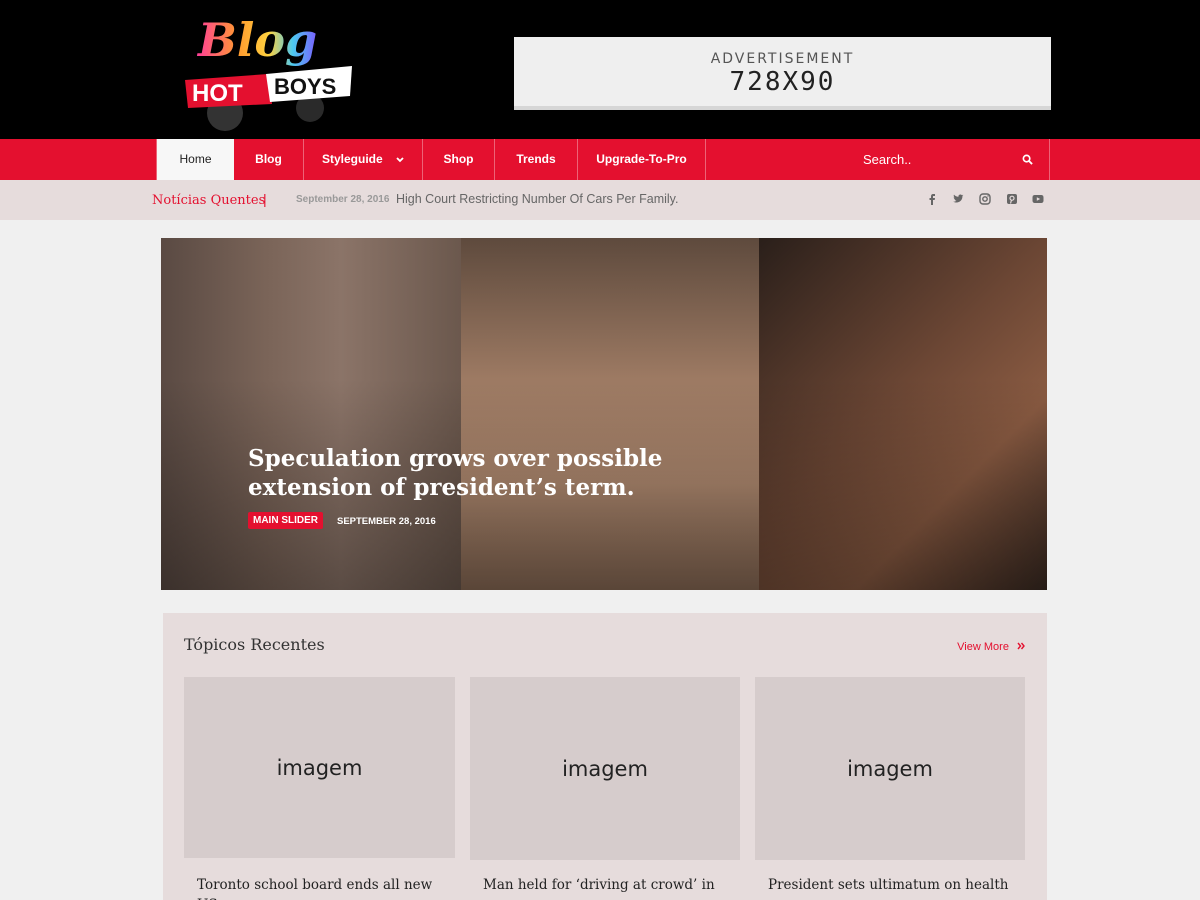 The width and height of the screenshot is (1200, 900). I want to click on section-title: Tópicos Recentes, so click(254, 644).